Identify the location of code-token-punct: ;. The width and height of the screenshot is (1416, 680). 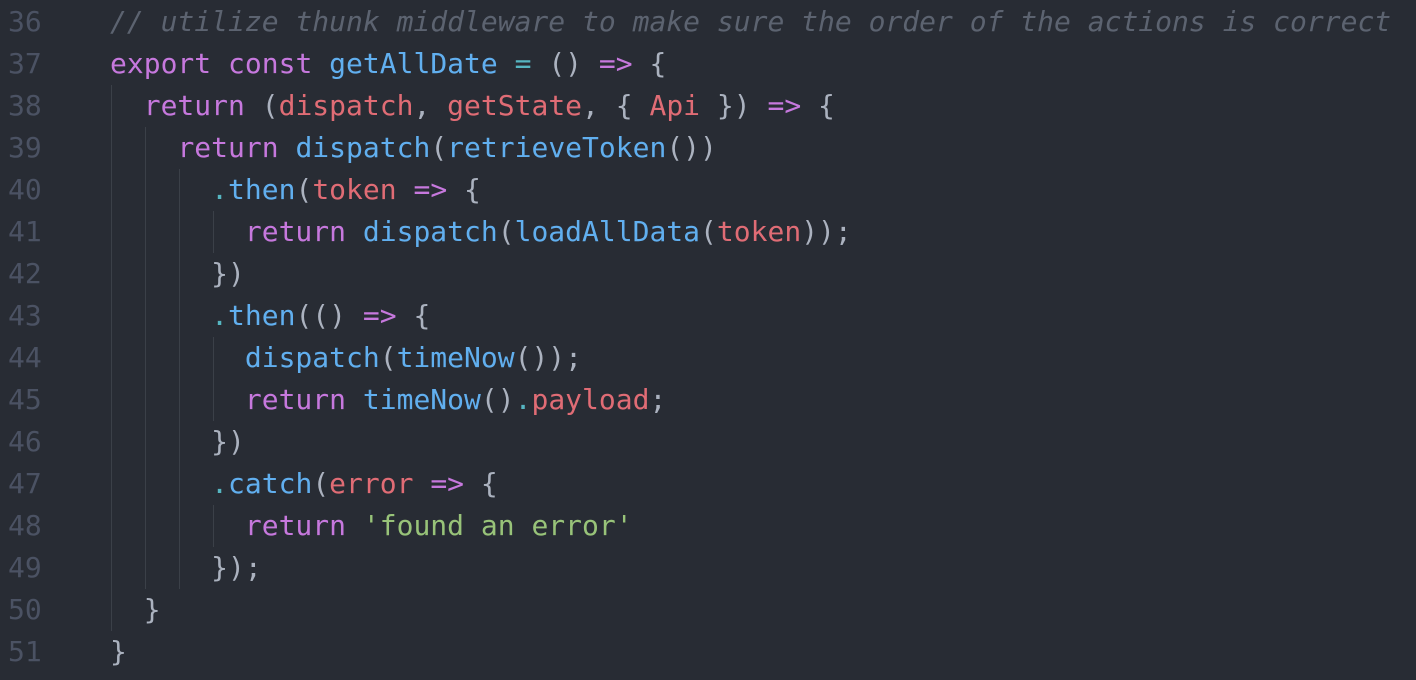
(658, 399).